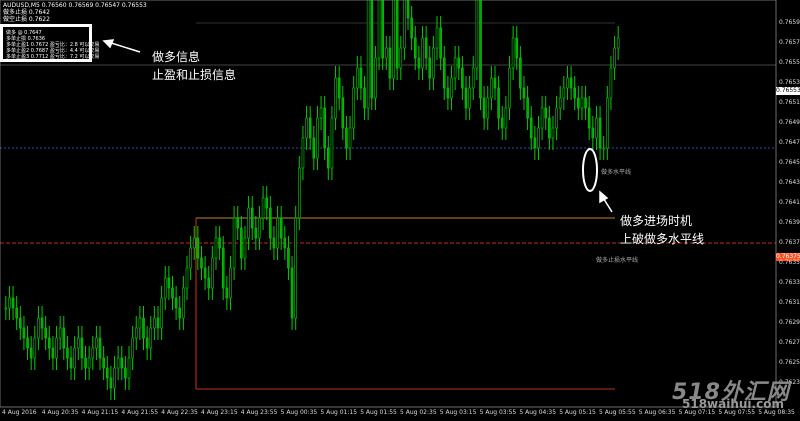  Describe the element at coordinates (789, 22) in the screenshot. I see `y-tick-0: 0.76595` at that location.